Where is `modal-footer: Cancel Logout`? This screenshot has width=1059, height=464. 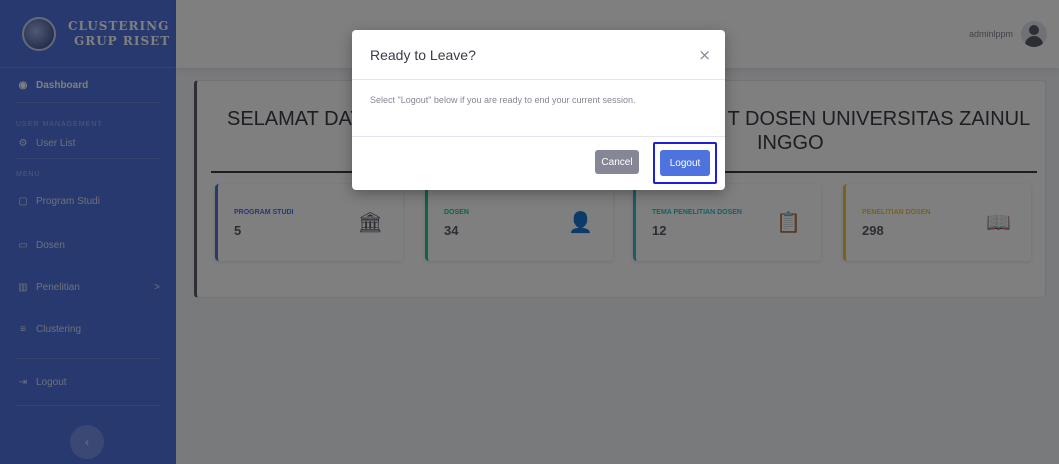
modal-footer: Cancel Logout is located at coordinates (538, 163).